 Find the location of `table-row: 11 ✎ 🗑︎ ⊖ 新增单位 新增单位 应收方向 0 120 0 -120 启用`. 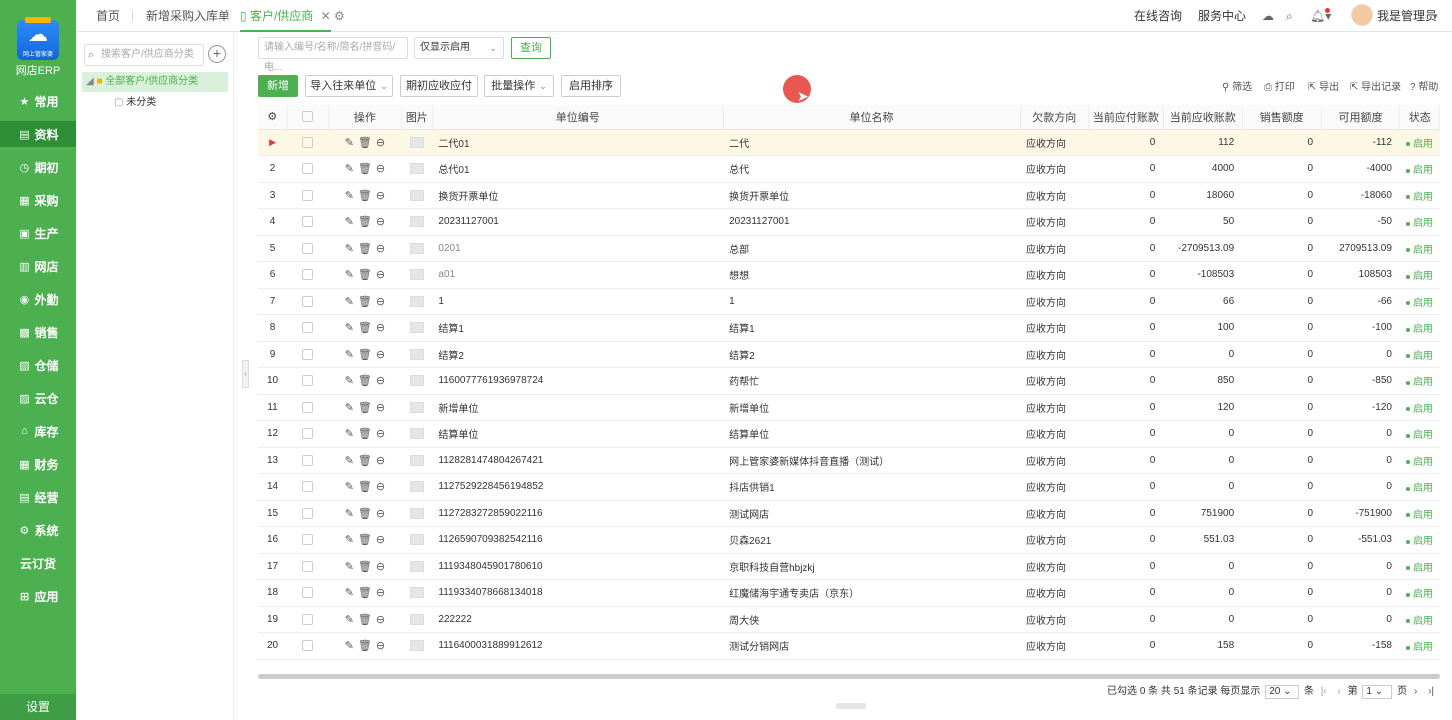

table-row: 11 ✎ 🗑︎ ⊖ 新增单位 新增单位 应收方向 0 120 0 -120 启用 is located at coordinates (849, 407).